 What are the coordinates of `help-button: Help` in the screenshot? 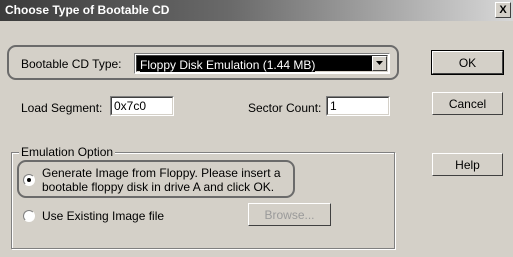 It's located at (467, 164).